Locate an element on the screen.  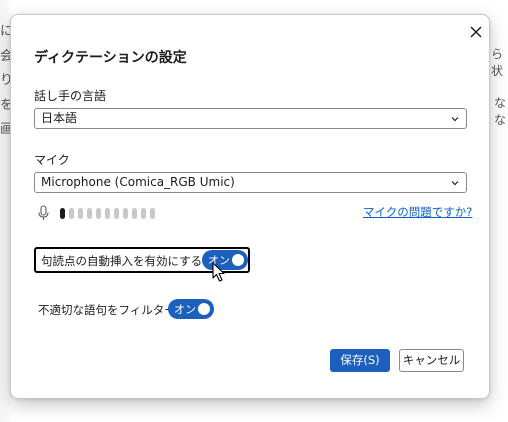
close-button is located at coordinates (476, 32).